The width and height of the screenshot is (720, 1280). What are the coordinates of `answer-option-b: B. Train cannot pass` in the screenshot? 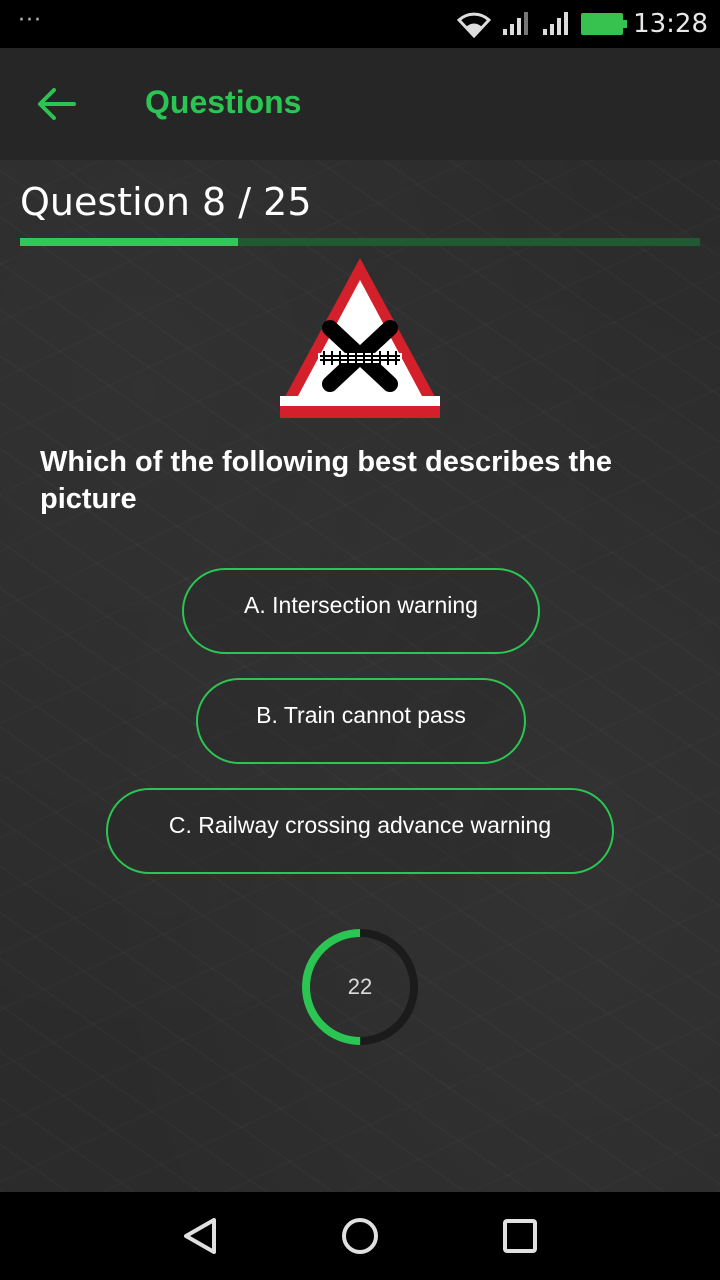 It's located at (361, 721).